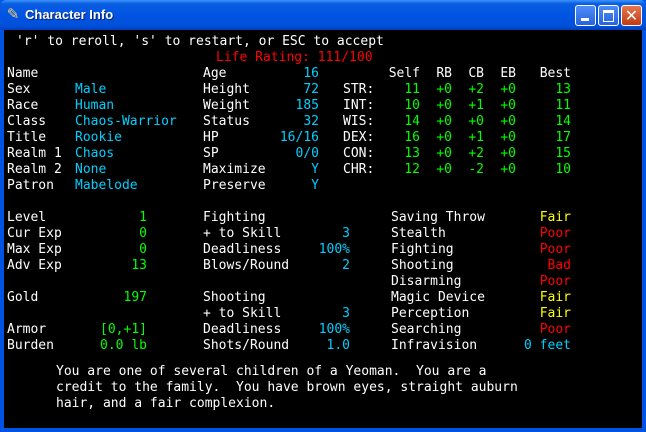 The image size is (646, 432). Describe the element at coordinates (346, 233) in the screenshot. I see `fighting-value: 3` at that location.